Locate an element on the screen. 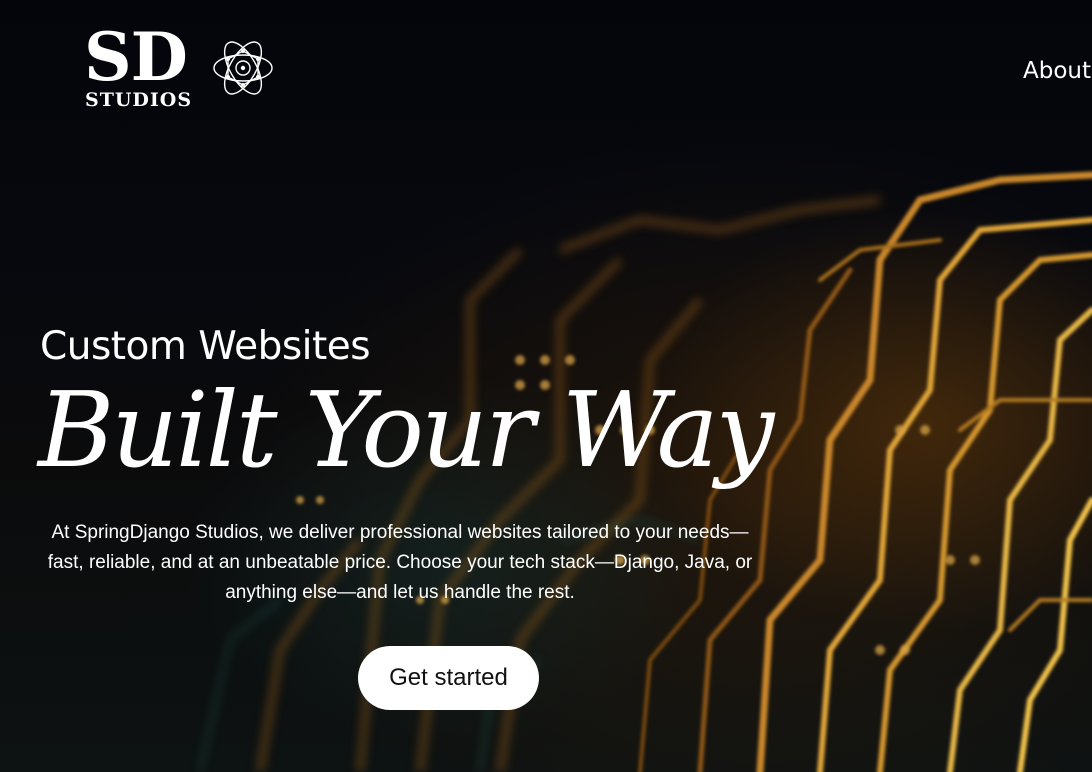  brand-logo: SD STUDIOS is located at coordinates (184, 69).